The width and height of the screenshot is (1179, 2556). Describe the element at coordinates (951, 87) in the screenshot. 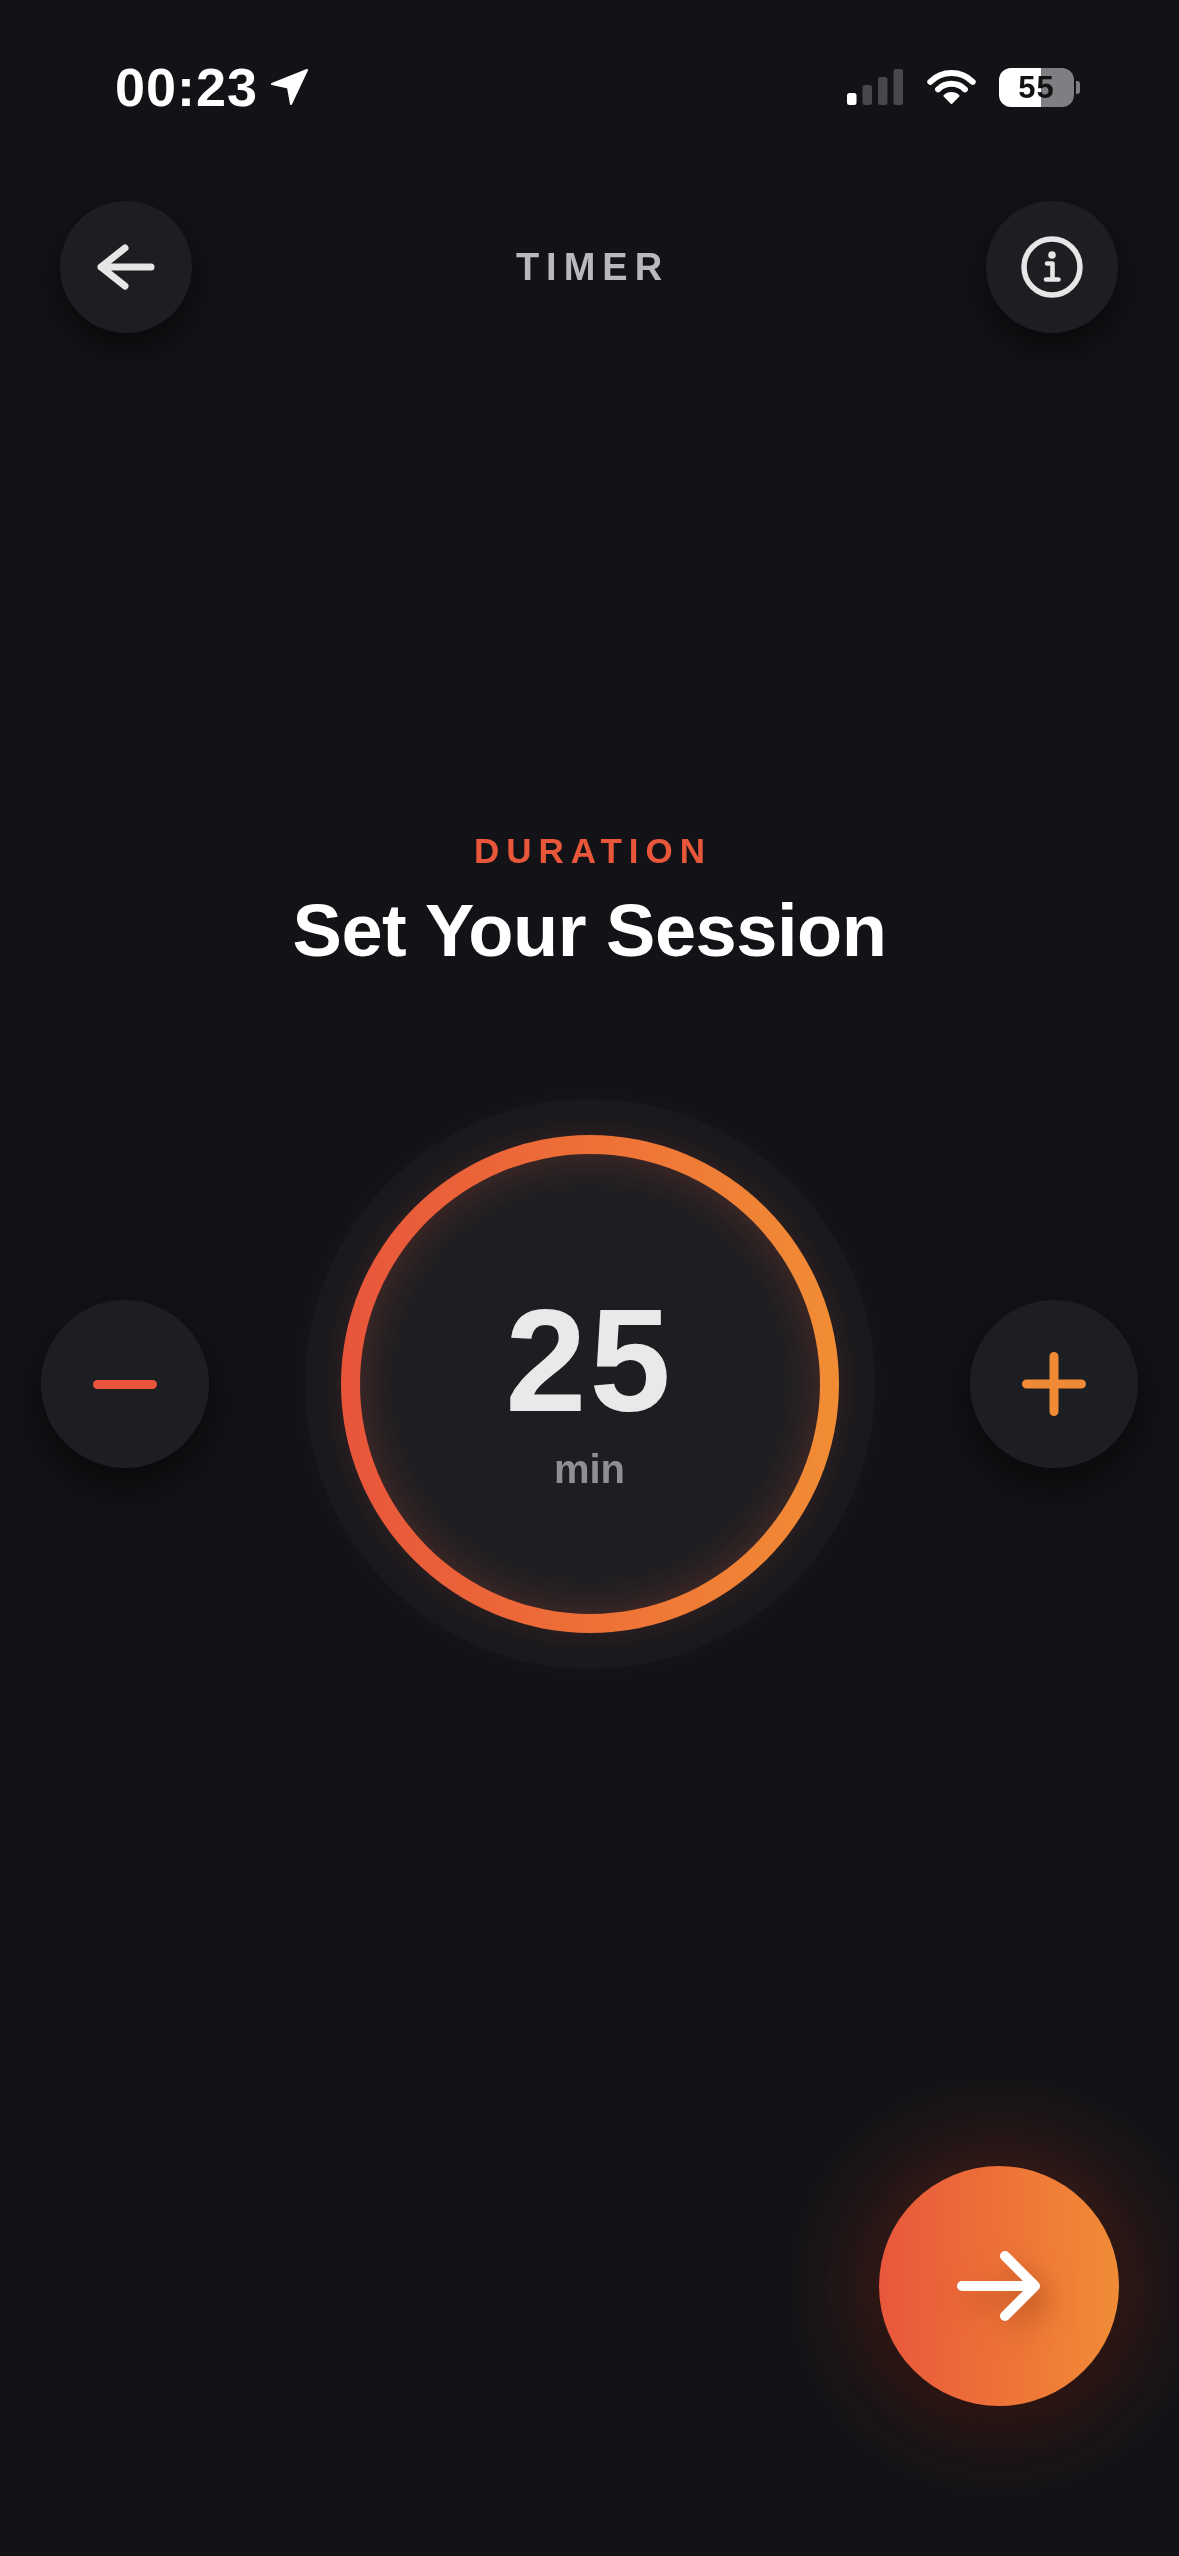

I see `wifi-icon` at that location.